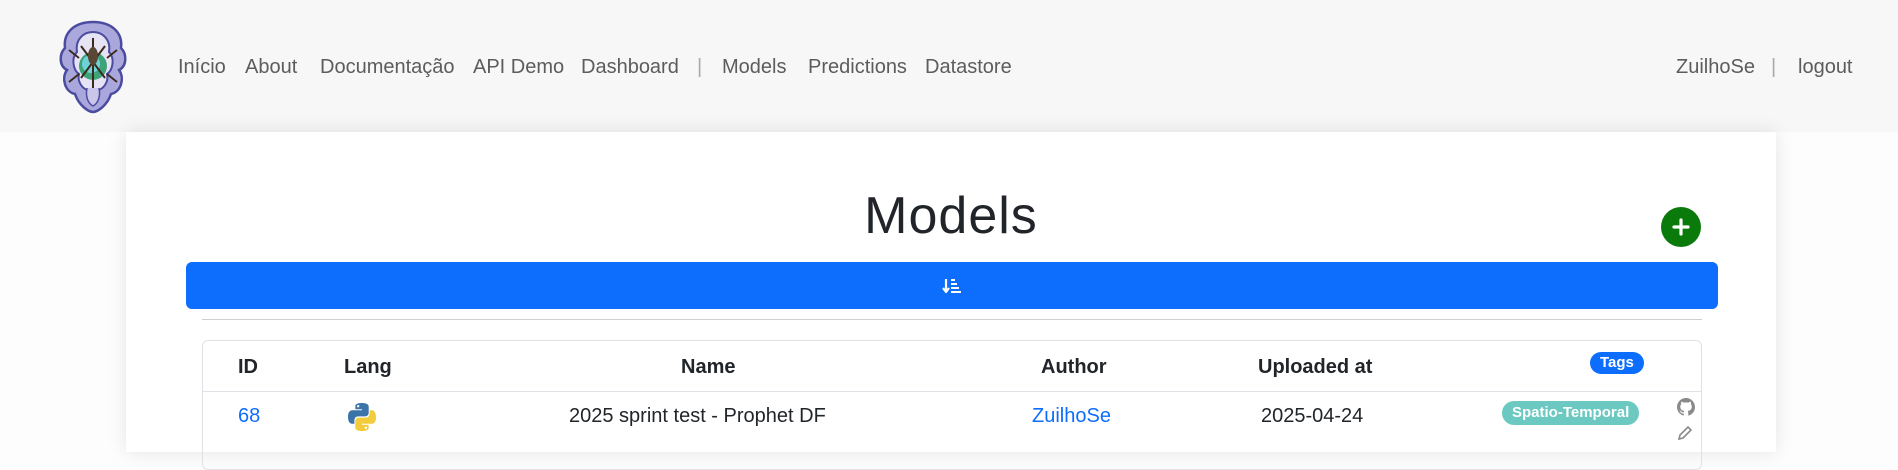  What do you see at coordinates (1074, 367) in the screenshot?
I see `col-header-author: Author` at bounding box center [1074, 367].